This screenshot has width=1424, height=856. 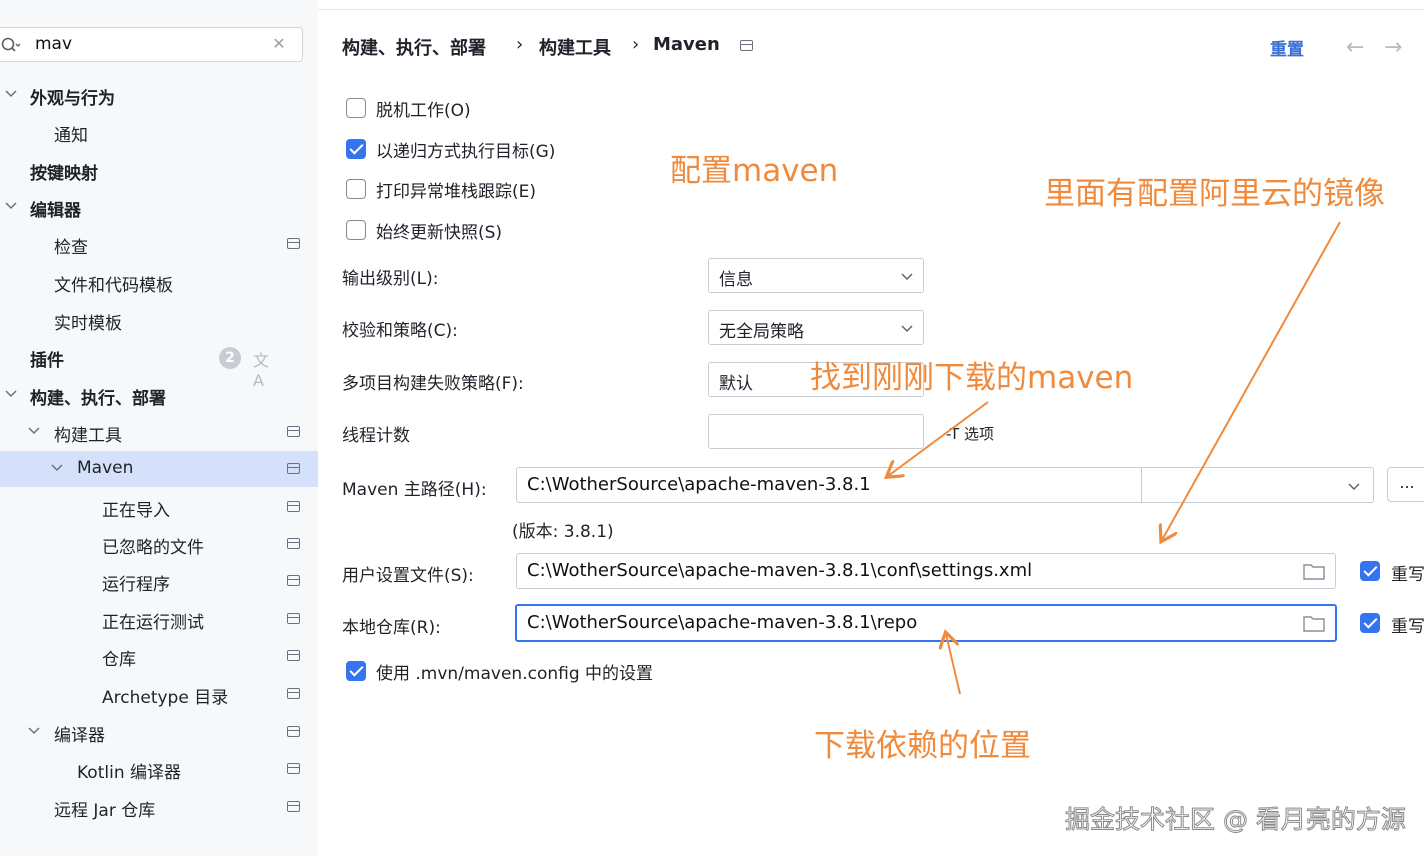 What do you see at coordinates (1407, 575) in the screenshot?
I see `user-settings-override-label: 重写` at bounding box center [1407, 575].